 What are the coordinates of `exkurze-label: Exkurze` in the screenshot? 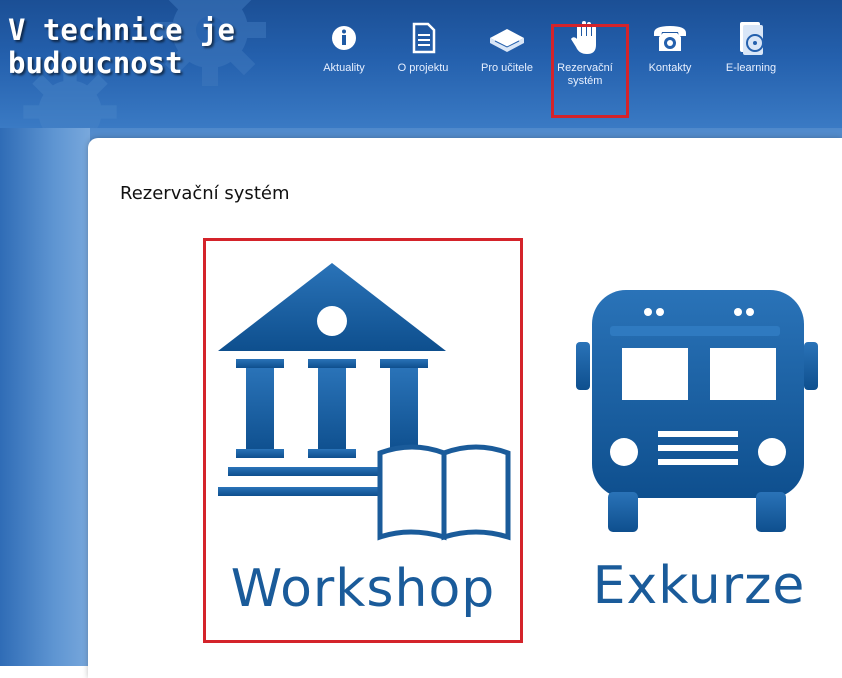 It's located at (699, 586).